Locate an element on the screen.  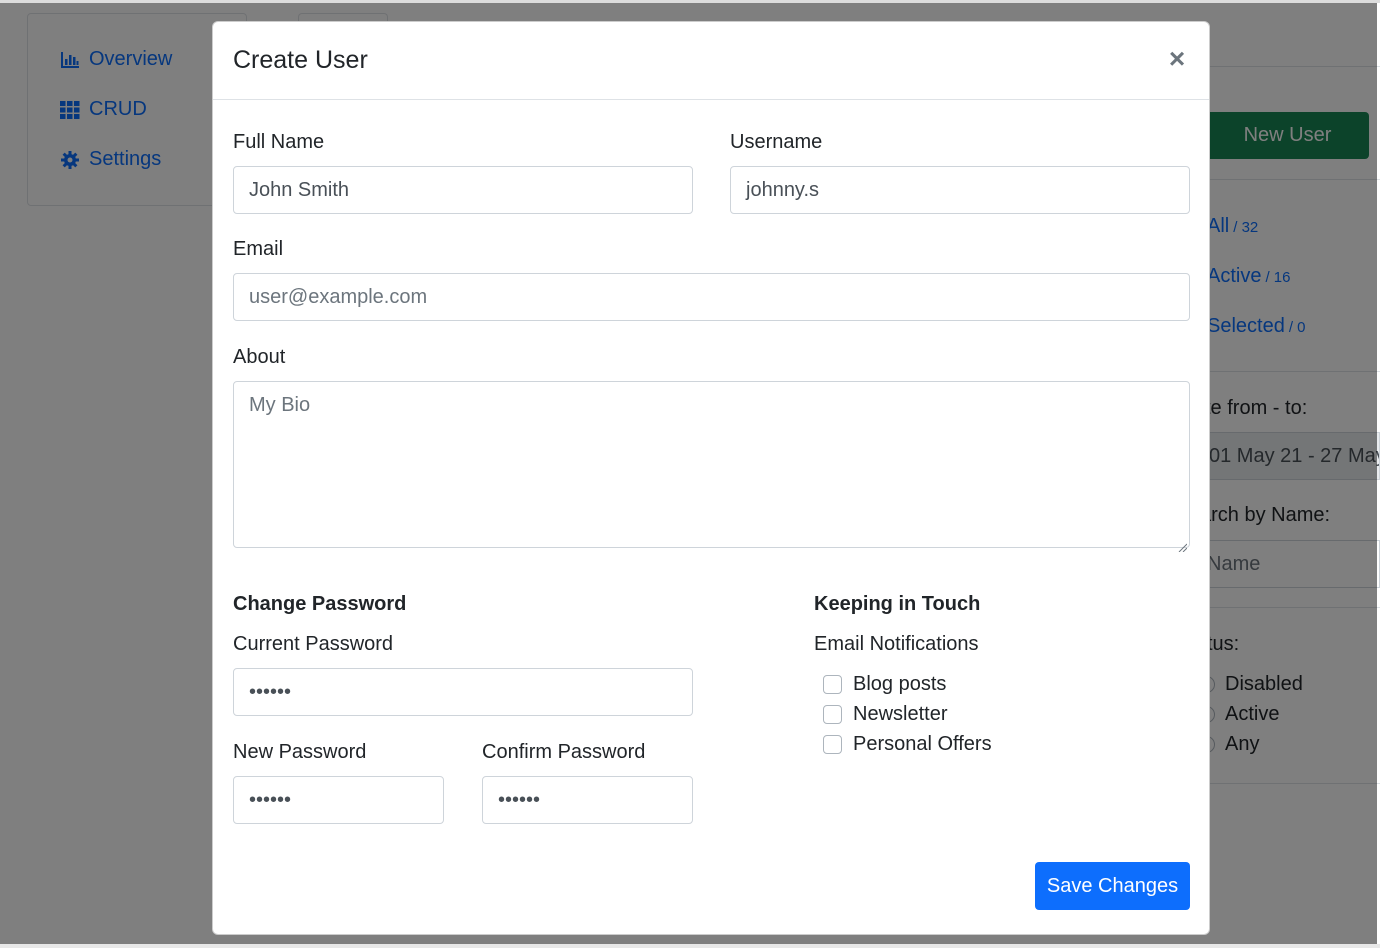
email-input: user@example.com is located at coordinates (711, 297).